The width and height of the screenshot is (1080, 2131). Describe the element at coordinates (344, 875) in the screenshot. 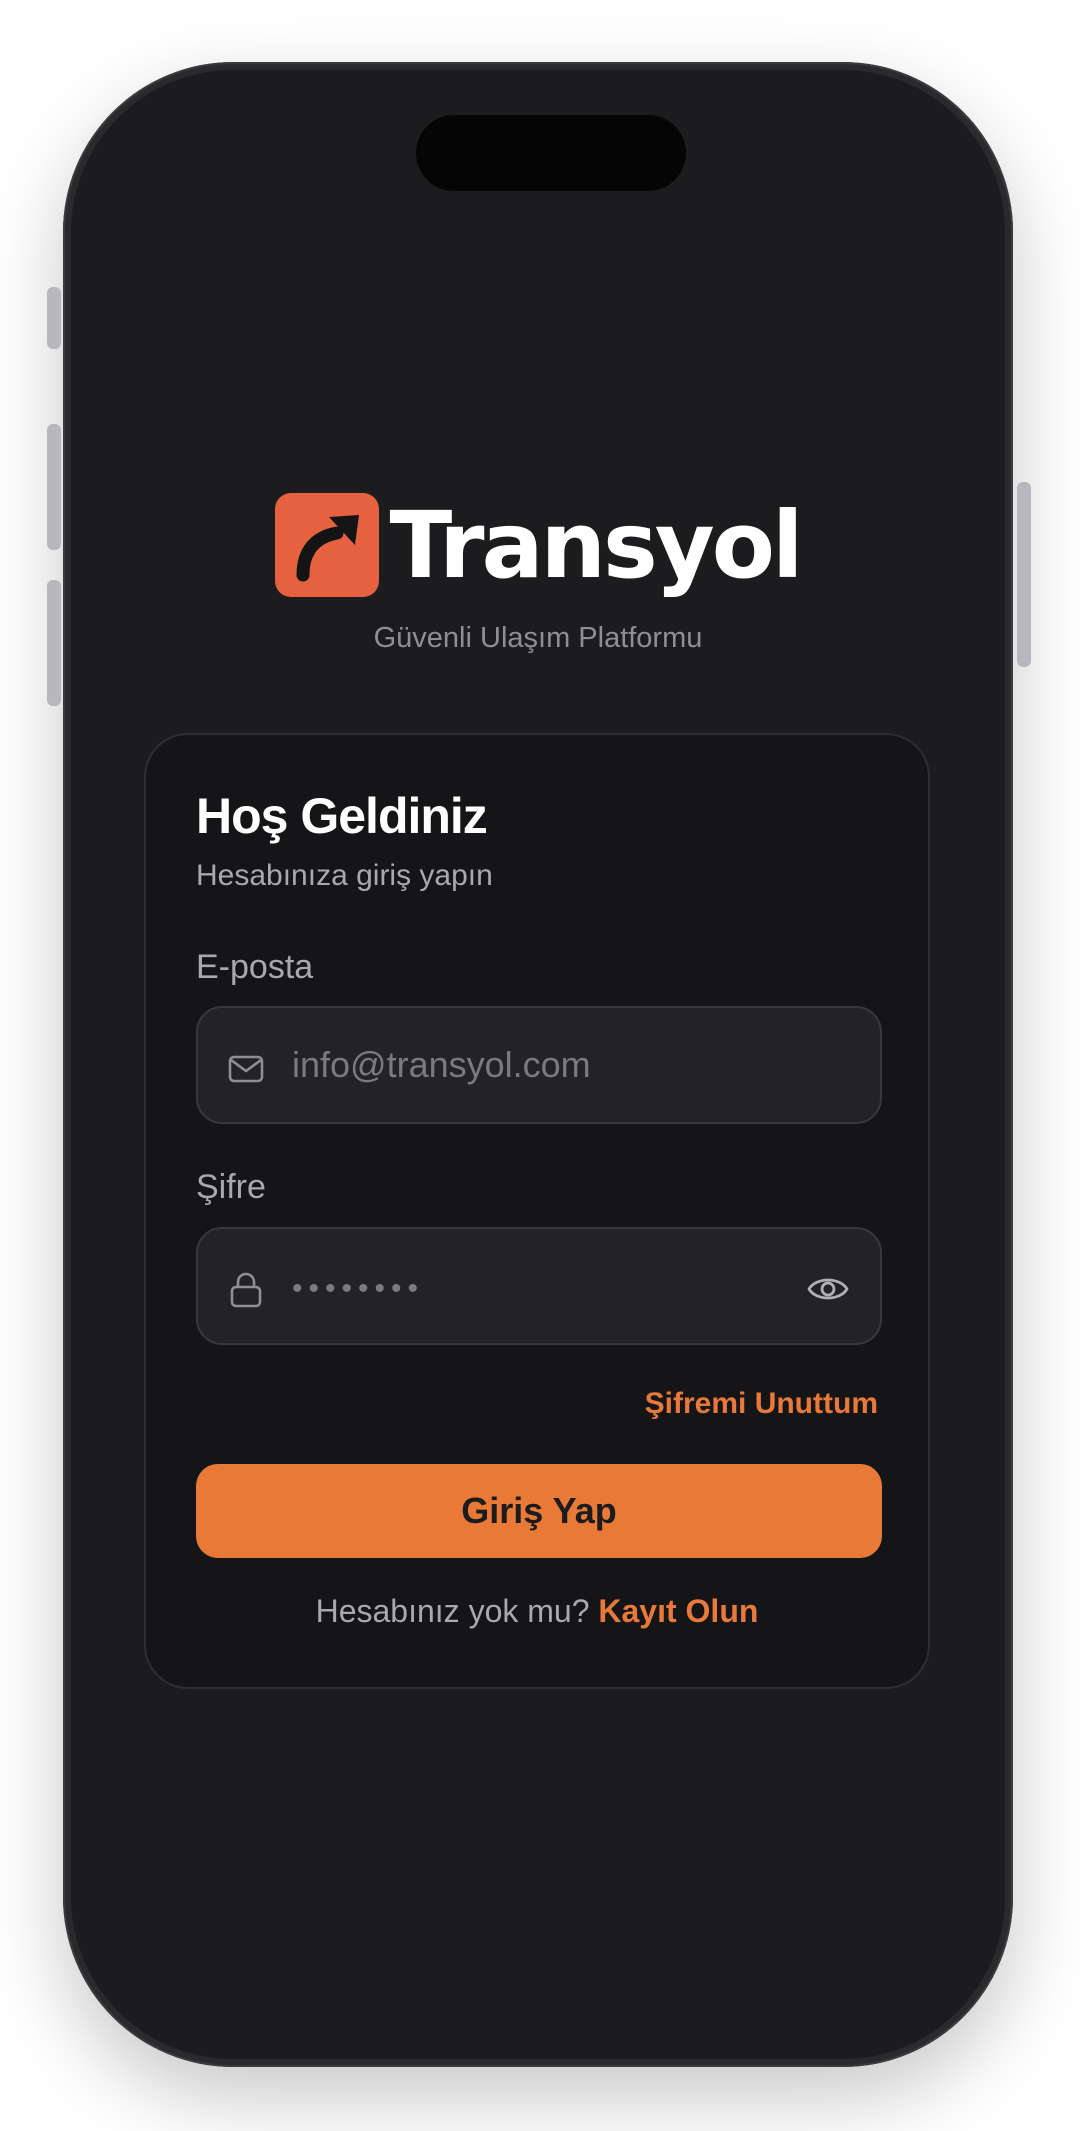

I see `card-subtitle: Hesabınıza giriş yapın` at that location.